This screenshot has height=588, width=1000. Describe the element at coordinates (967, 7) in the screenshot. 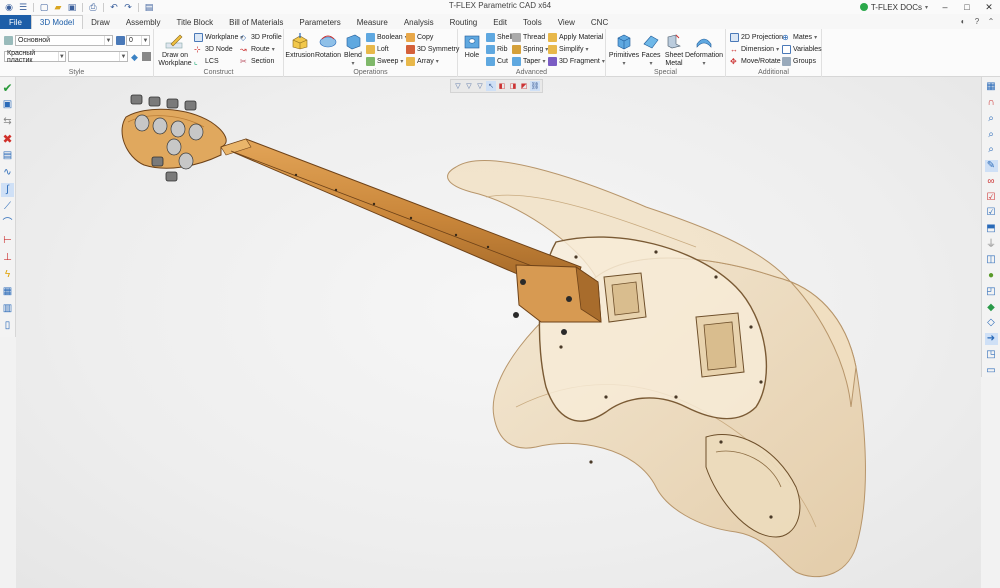

I see `maximize-button: □` at that location.